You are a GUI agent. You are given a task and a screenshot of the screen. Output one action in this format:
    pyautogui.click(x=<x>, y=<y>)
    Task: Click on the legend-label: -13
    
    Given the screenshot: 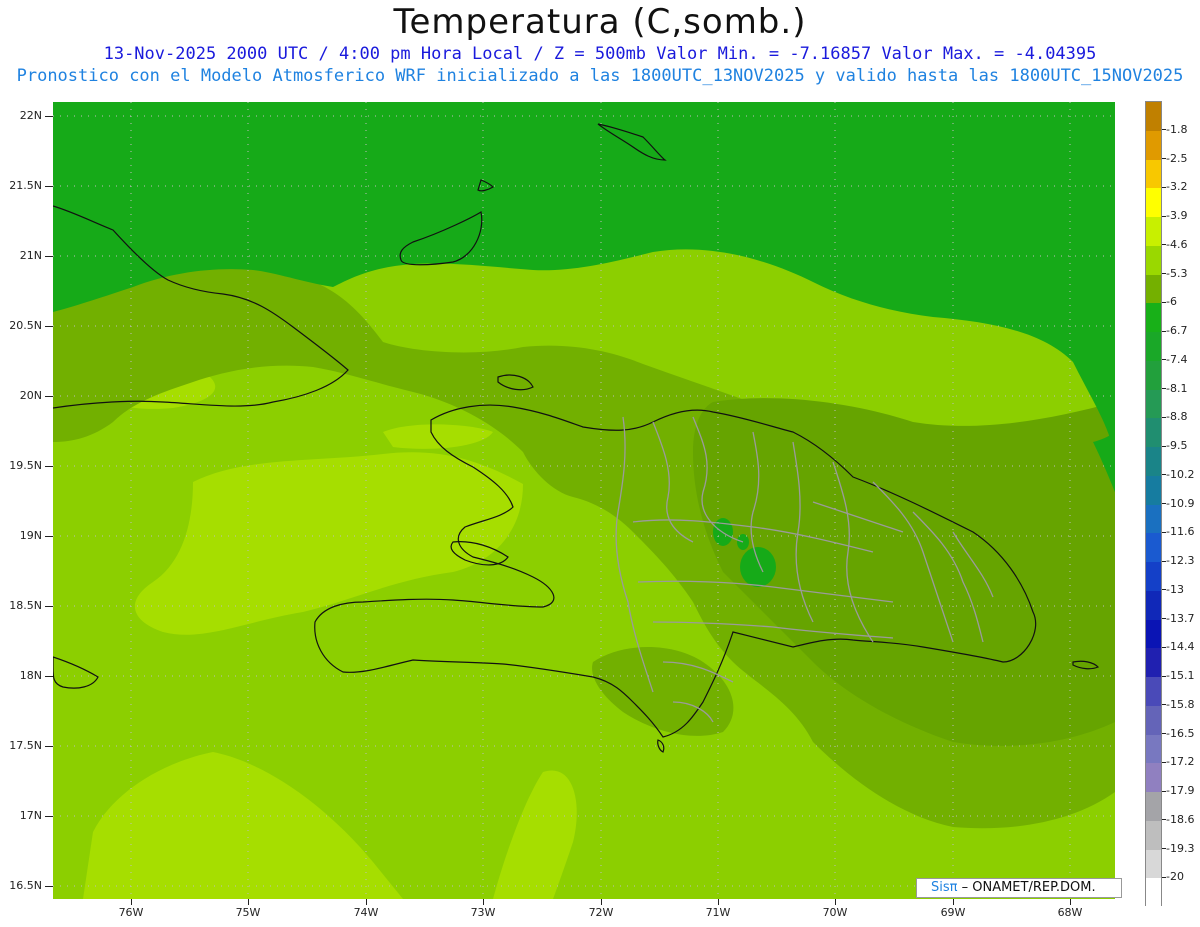 What is the action you would take?
    pyautogui.click(x=1175, y=589)
    